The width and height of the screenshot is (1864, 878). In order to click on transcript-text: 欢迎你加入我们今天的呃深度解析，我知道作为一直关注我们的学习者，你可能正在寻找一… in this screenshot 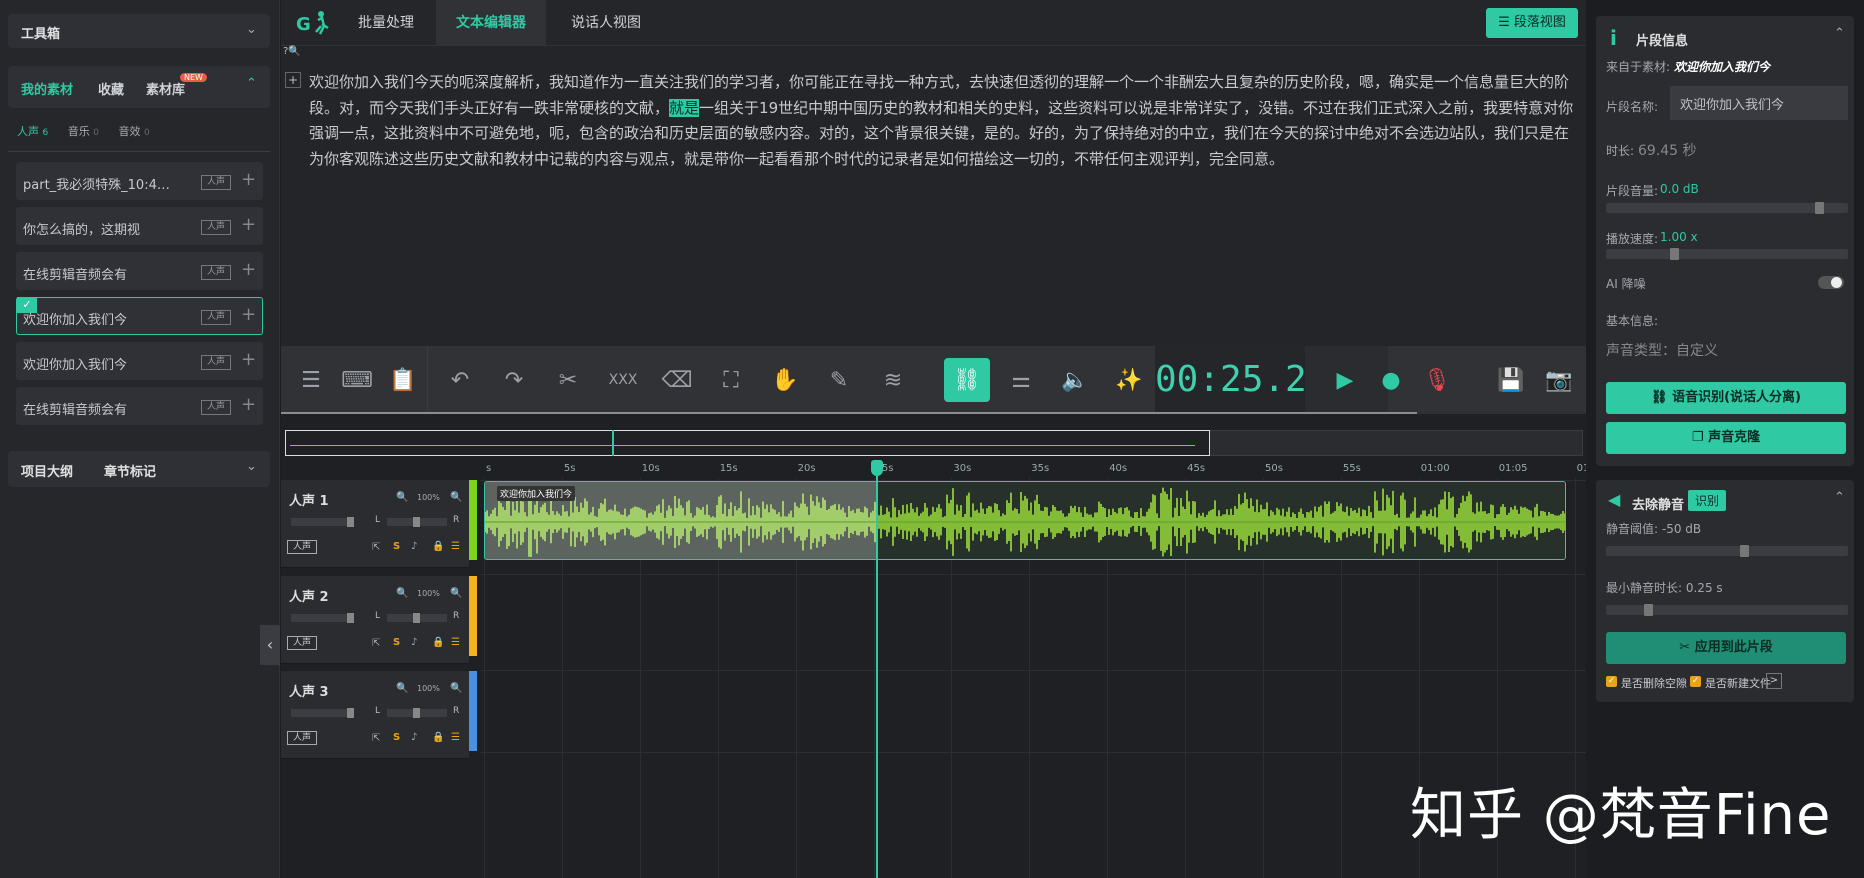, I will do `click(945, 121)`.